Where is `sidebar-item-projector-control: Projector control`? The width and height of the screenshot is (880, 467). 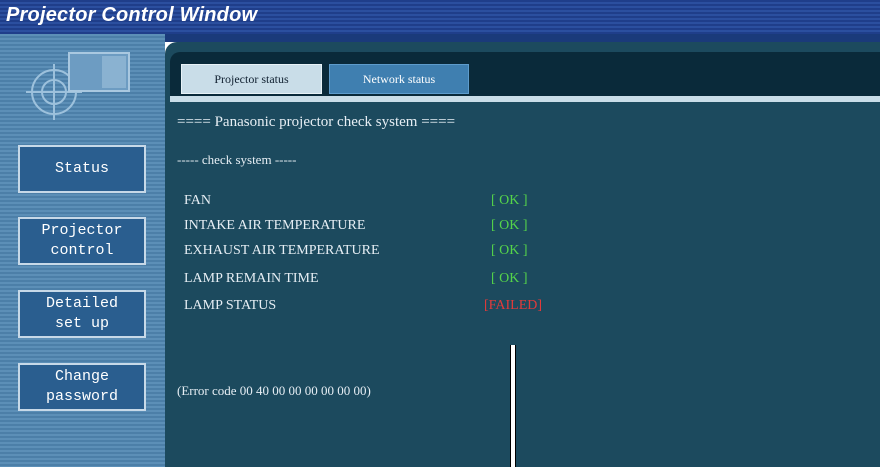 sidebar-item-projector-control: Projector control is located at coordinates (82, 241).